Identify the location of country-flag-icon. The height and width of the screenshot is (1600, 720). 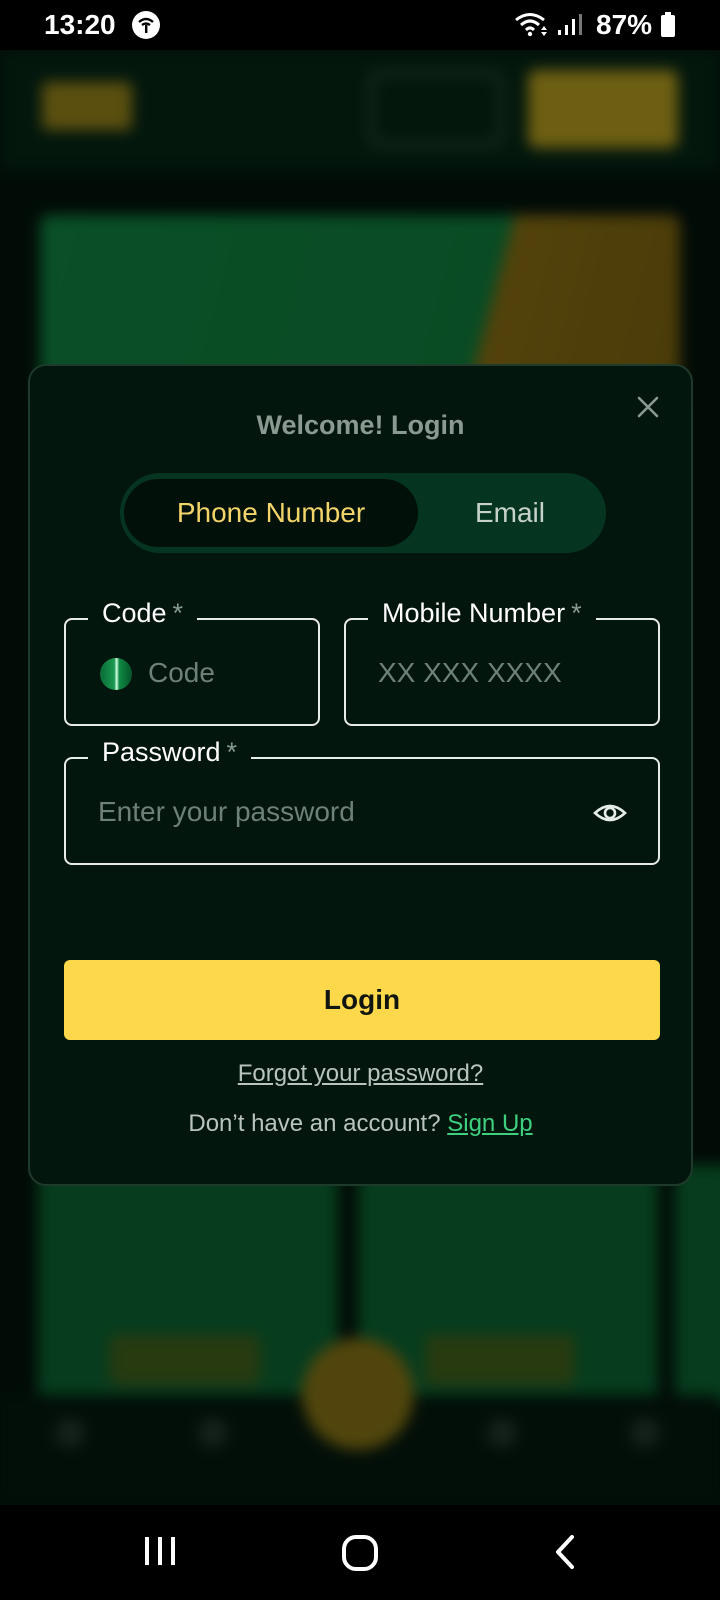
(116, 674).